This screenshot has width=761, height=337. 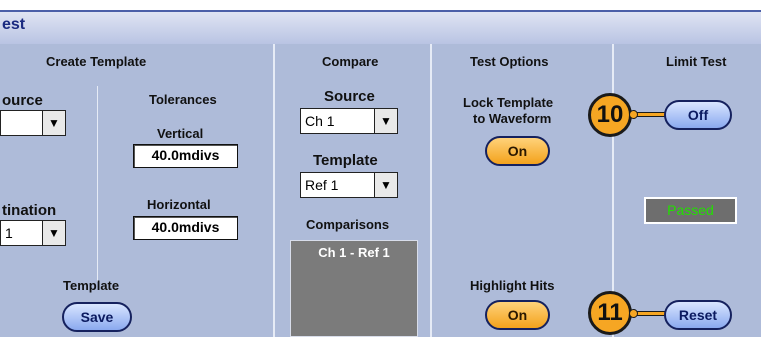 What do you see at coordinates (508, 102) in the screenshot?
I see `lock-template-label: Lock Template` at bounding box center [508, 102].